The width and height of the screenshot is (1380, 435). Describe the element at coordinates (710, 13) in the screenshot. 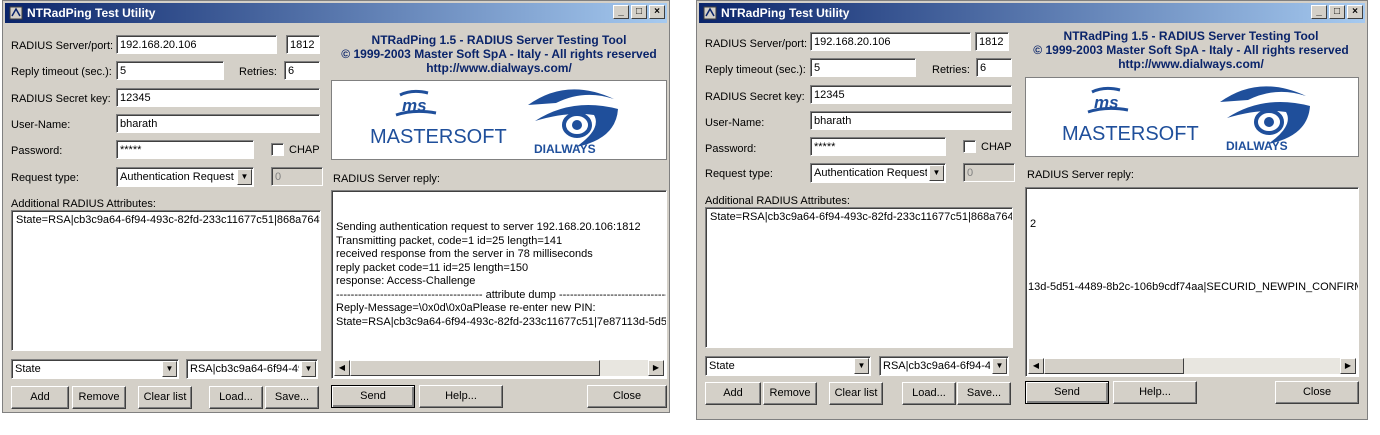

I see `app-icon` at that location.